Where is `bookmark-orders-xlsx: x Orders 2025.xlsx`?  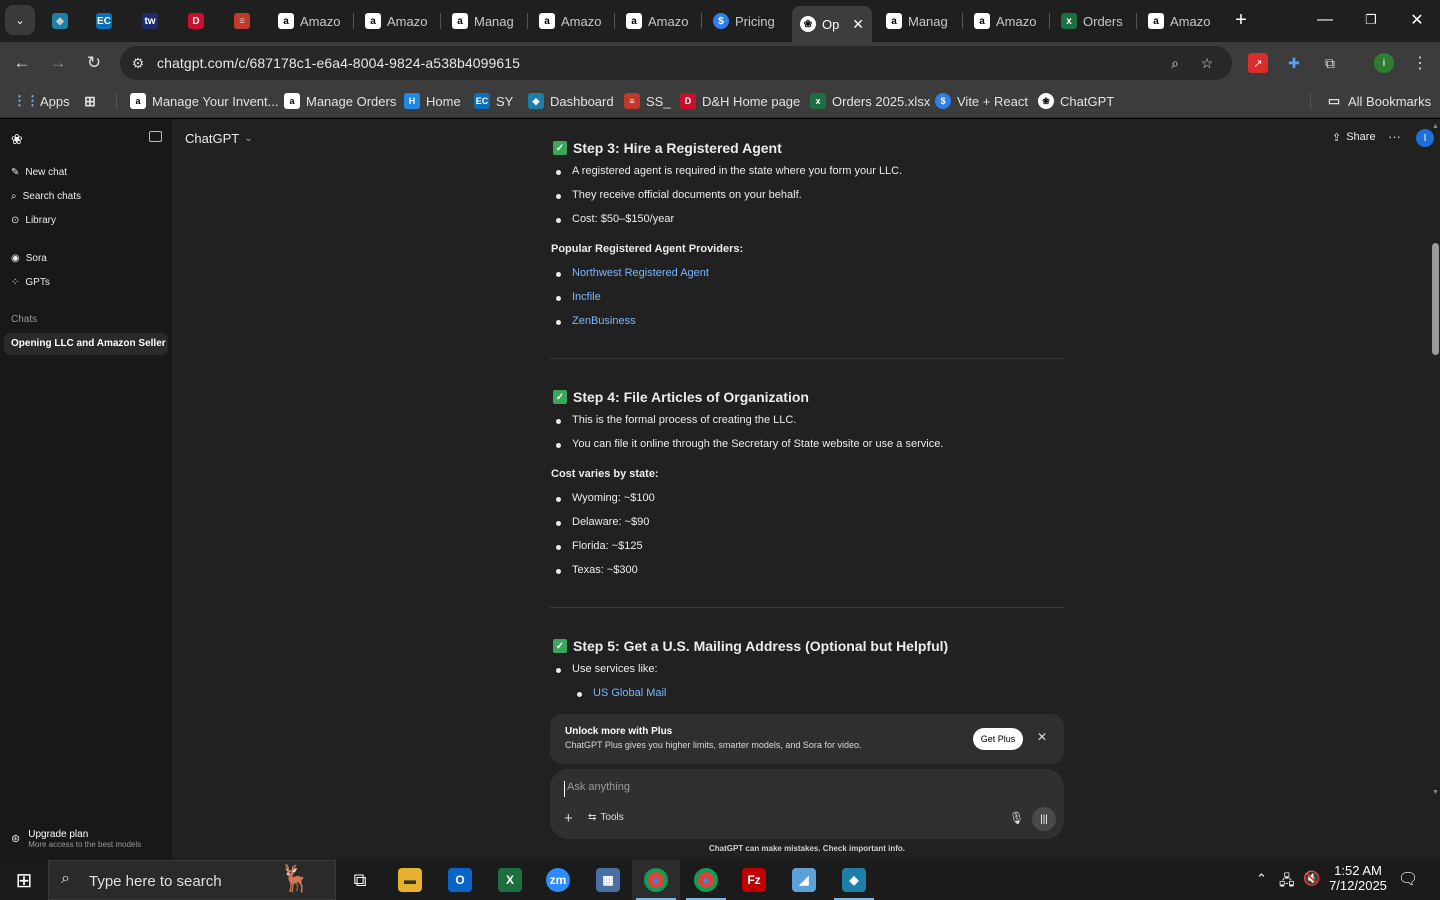 bookmark-orders-xlsx: x Orders 2025.xlsx is located at coordinates (870, 101).